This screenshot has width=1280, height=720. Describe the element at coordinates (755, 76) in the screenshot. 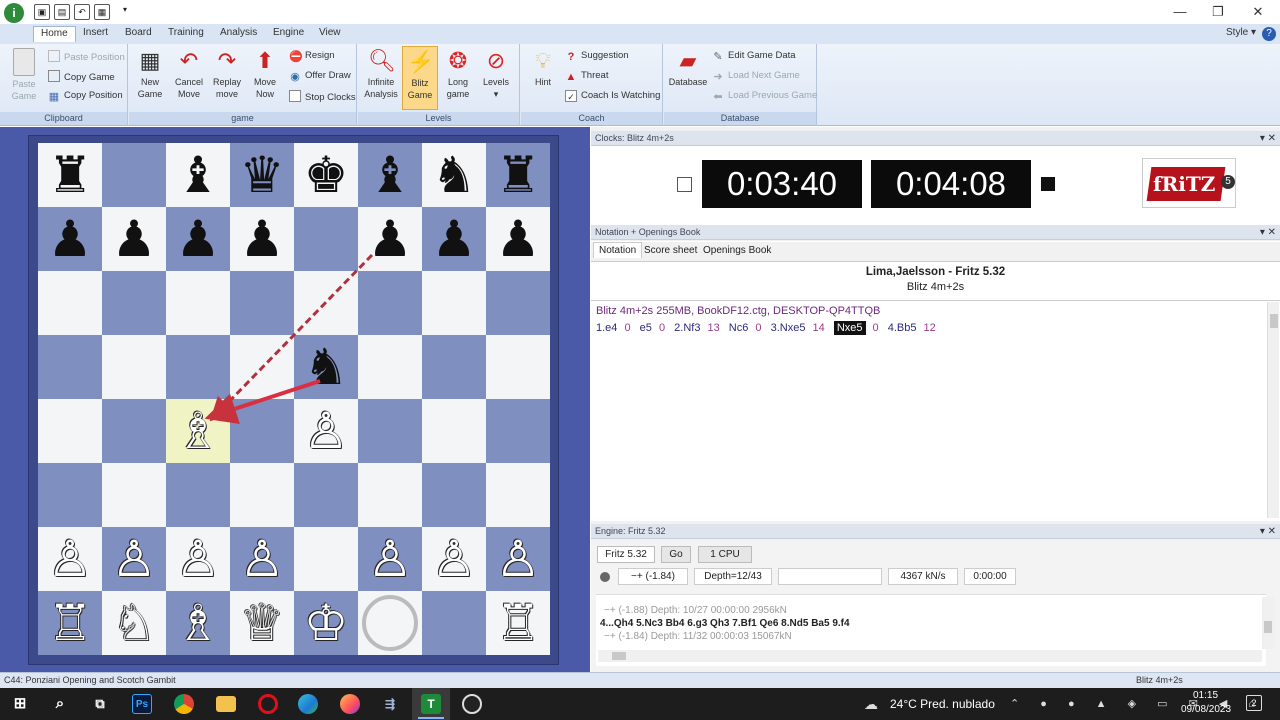

I see `load-next-game-button: ➜ Load Next Game` at that location.